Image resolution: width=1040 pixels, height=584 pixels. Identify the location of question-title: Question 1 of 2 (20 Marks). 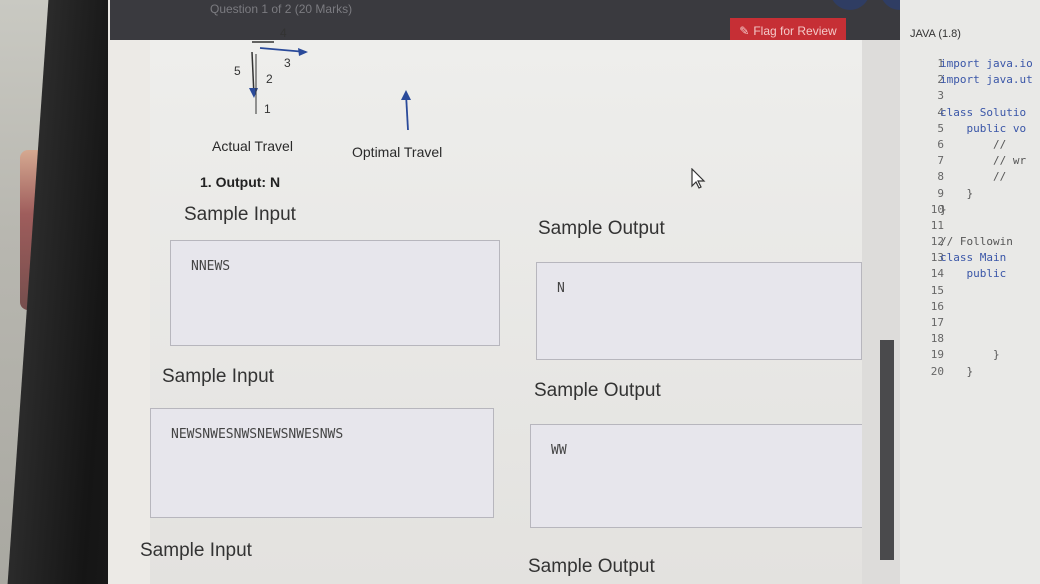
(281, 9).